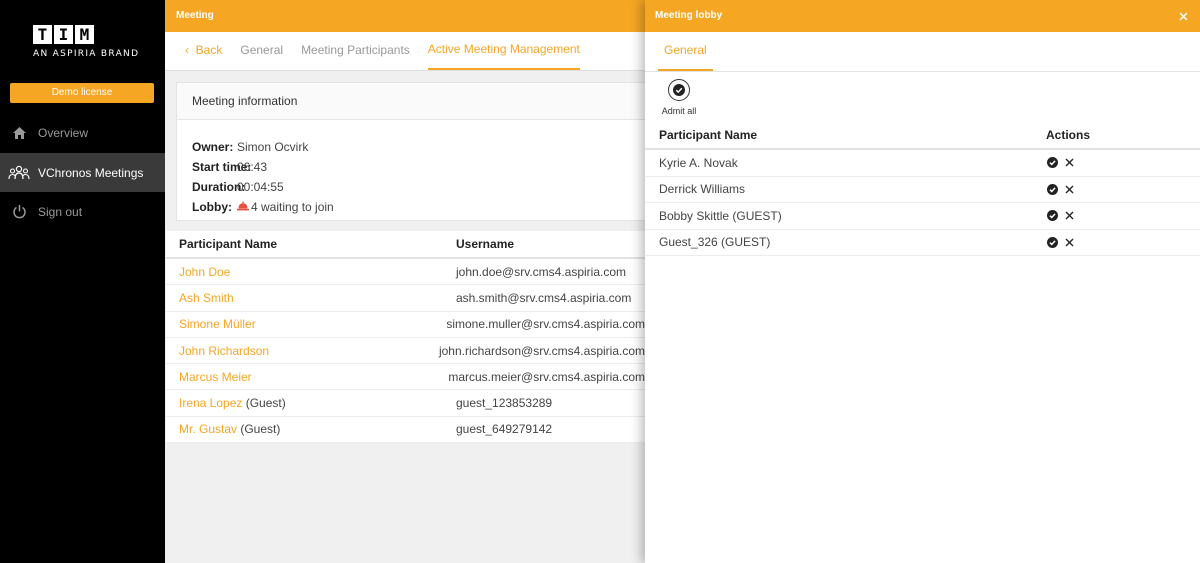  What do you see at coordinates (86, 54) in the screenshot?
I see `brand-subtitle: AN ASPIRIA BRAND` at bounding box center [86, 54].